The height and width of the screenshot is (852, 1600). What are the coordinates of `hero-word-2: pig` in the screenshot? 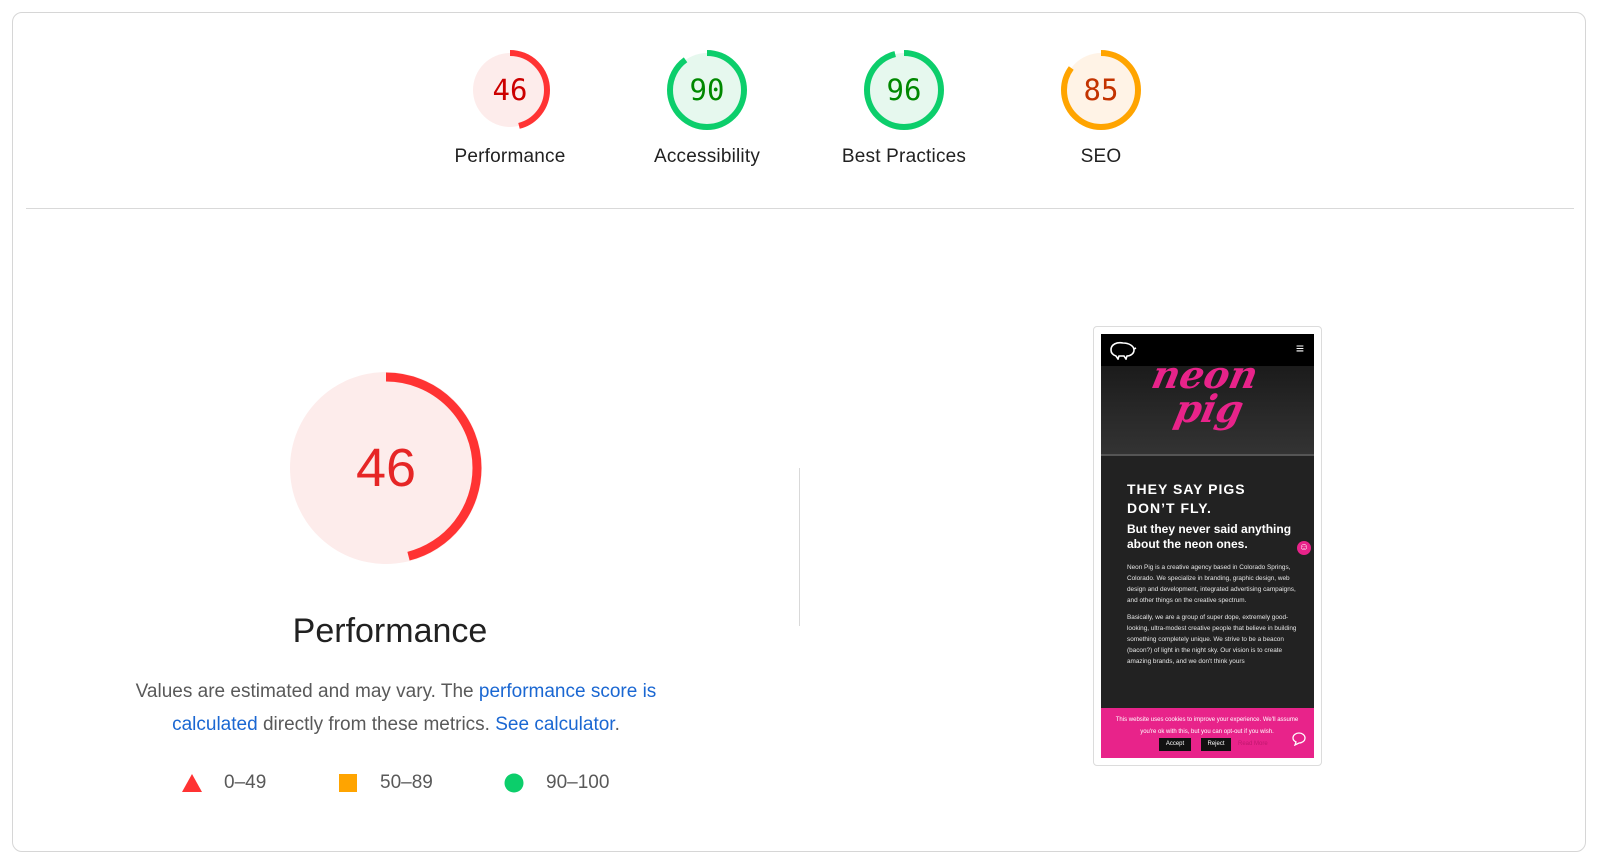 It's located at (1209, 408).